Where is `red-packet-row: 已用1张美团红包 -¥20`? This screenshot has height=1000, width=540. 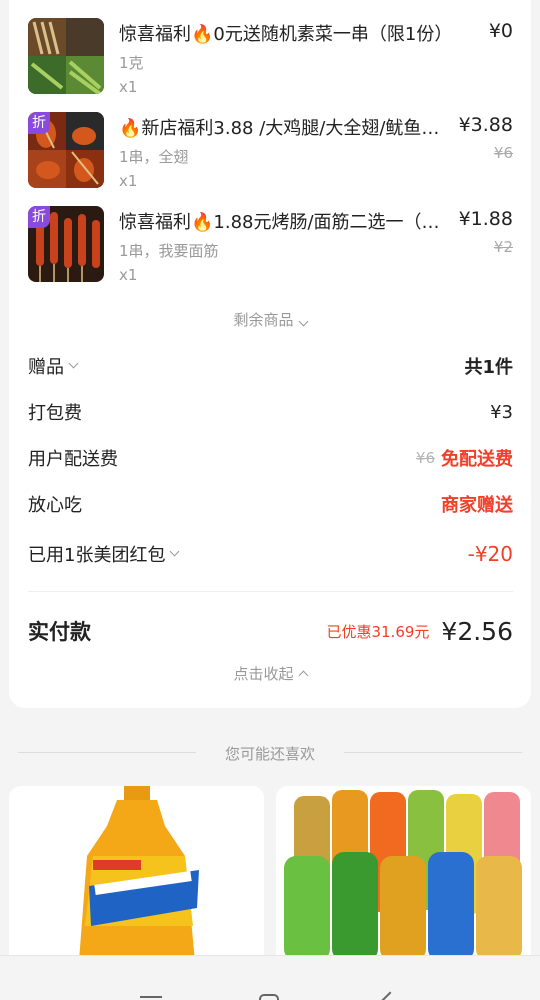 red-packet-row: 已用1张美团红包 -¥20 is located at coordinates (270, 554).